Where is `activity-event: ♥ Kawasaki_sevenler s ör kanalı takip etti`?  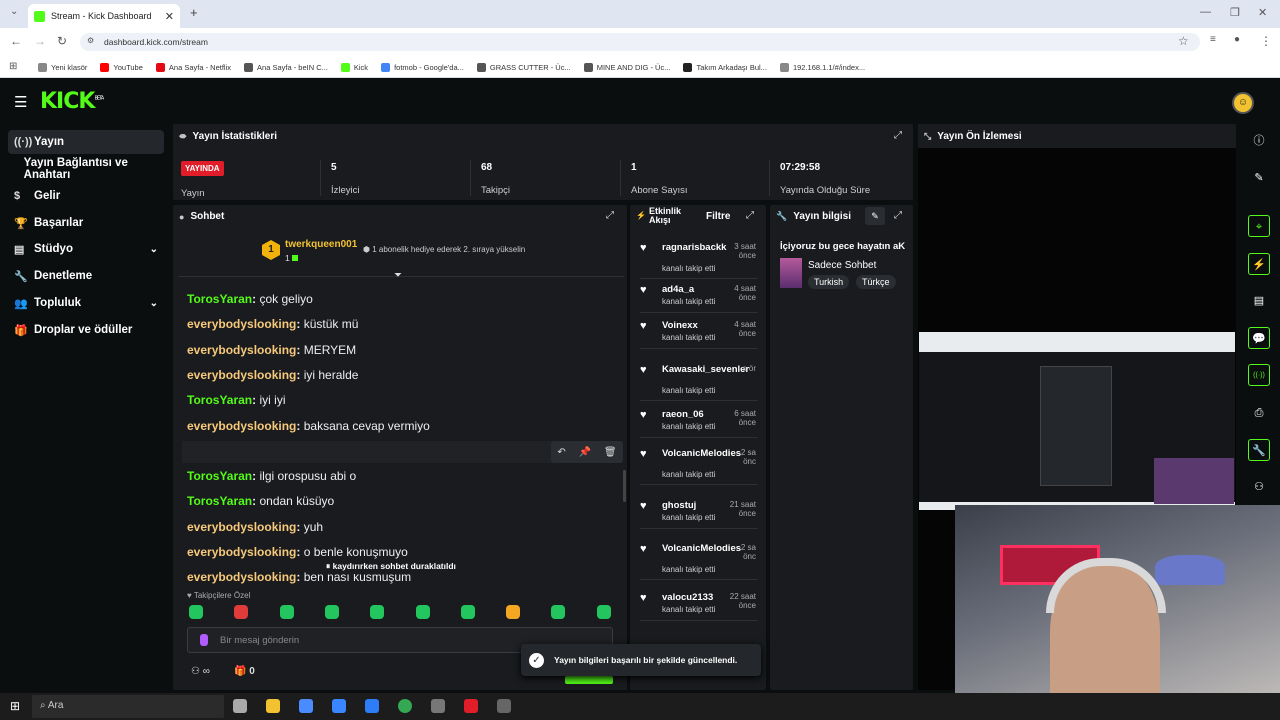 activity-event: ♥ Kawasaki_sevenler s ör kanalı takip etti is located at coordinates (699, 382).